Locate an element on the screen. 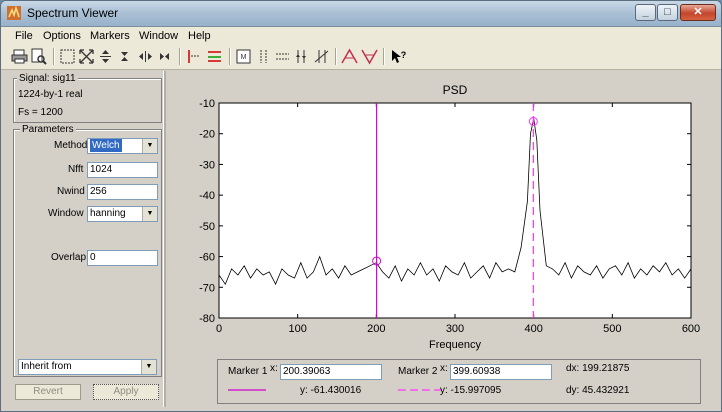 This screenshot has height=412, width=722. y-tick-label: -70 is located at coordinates (207, 288).